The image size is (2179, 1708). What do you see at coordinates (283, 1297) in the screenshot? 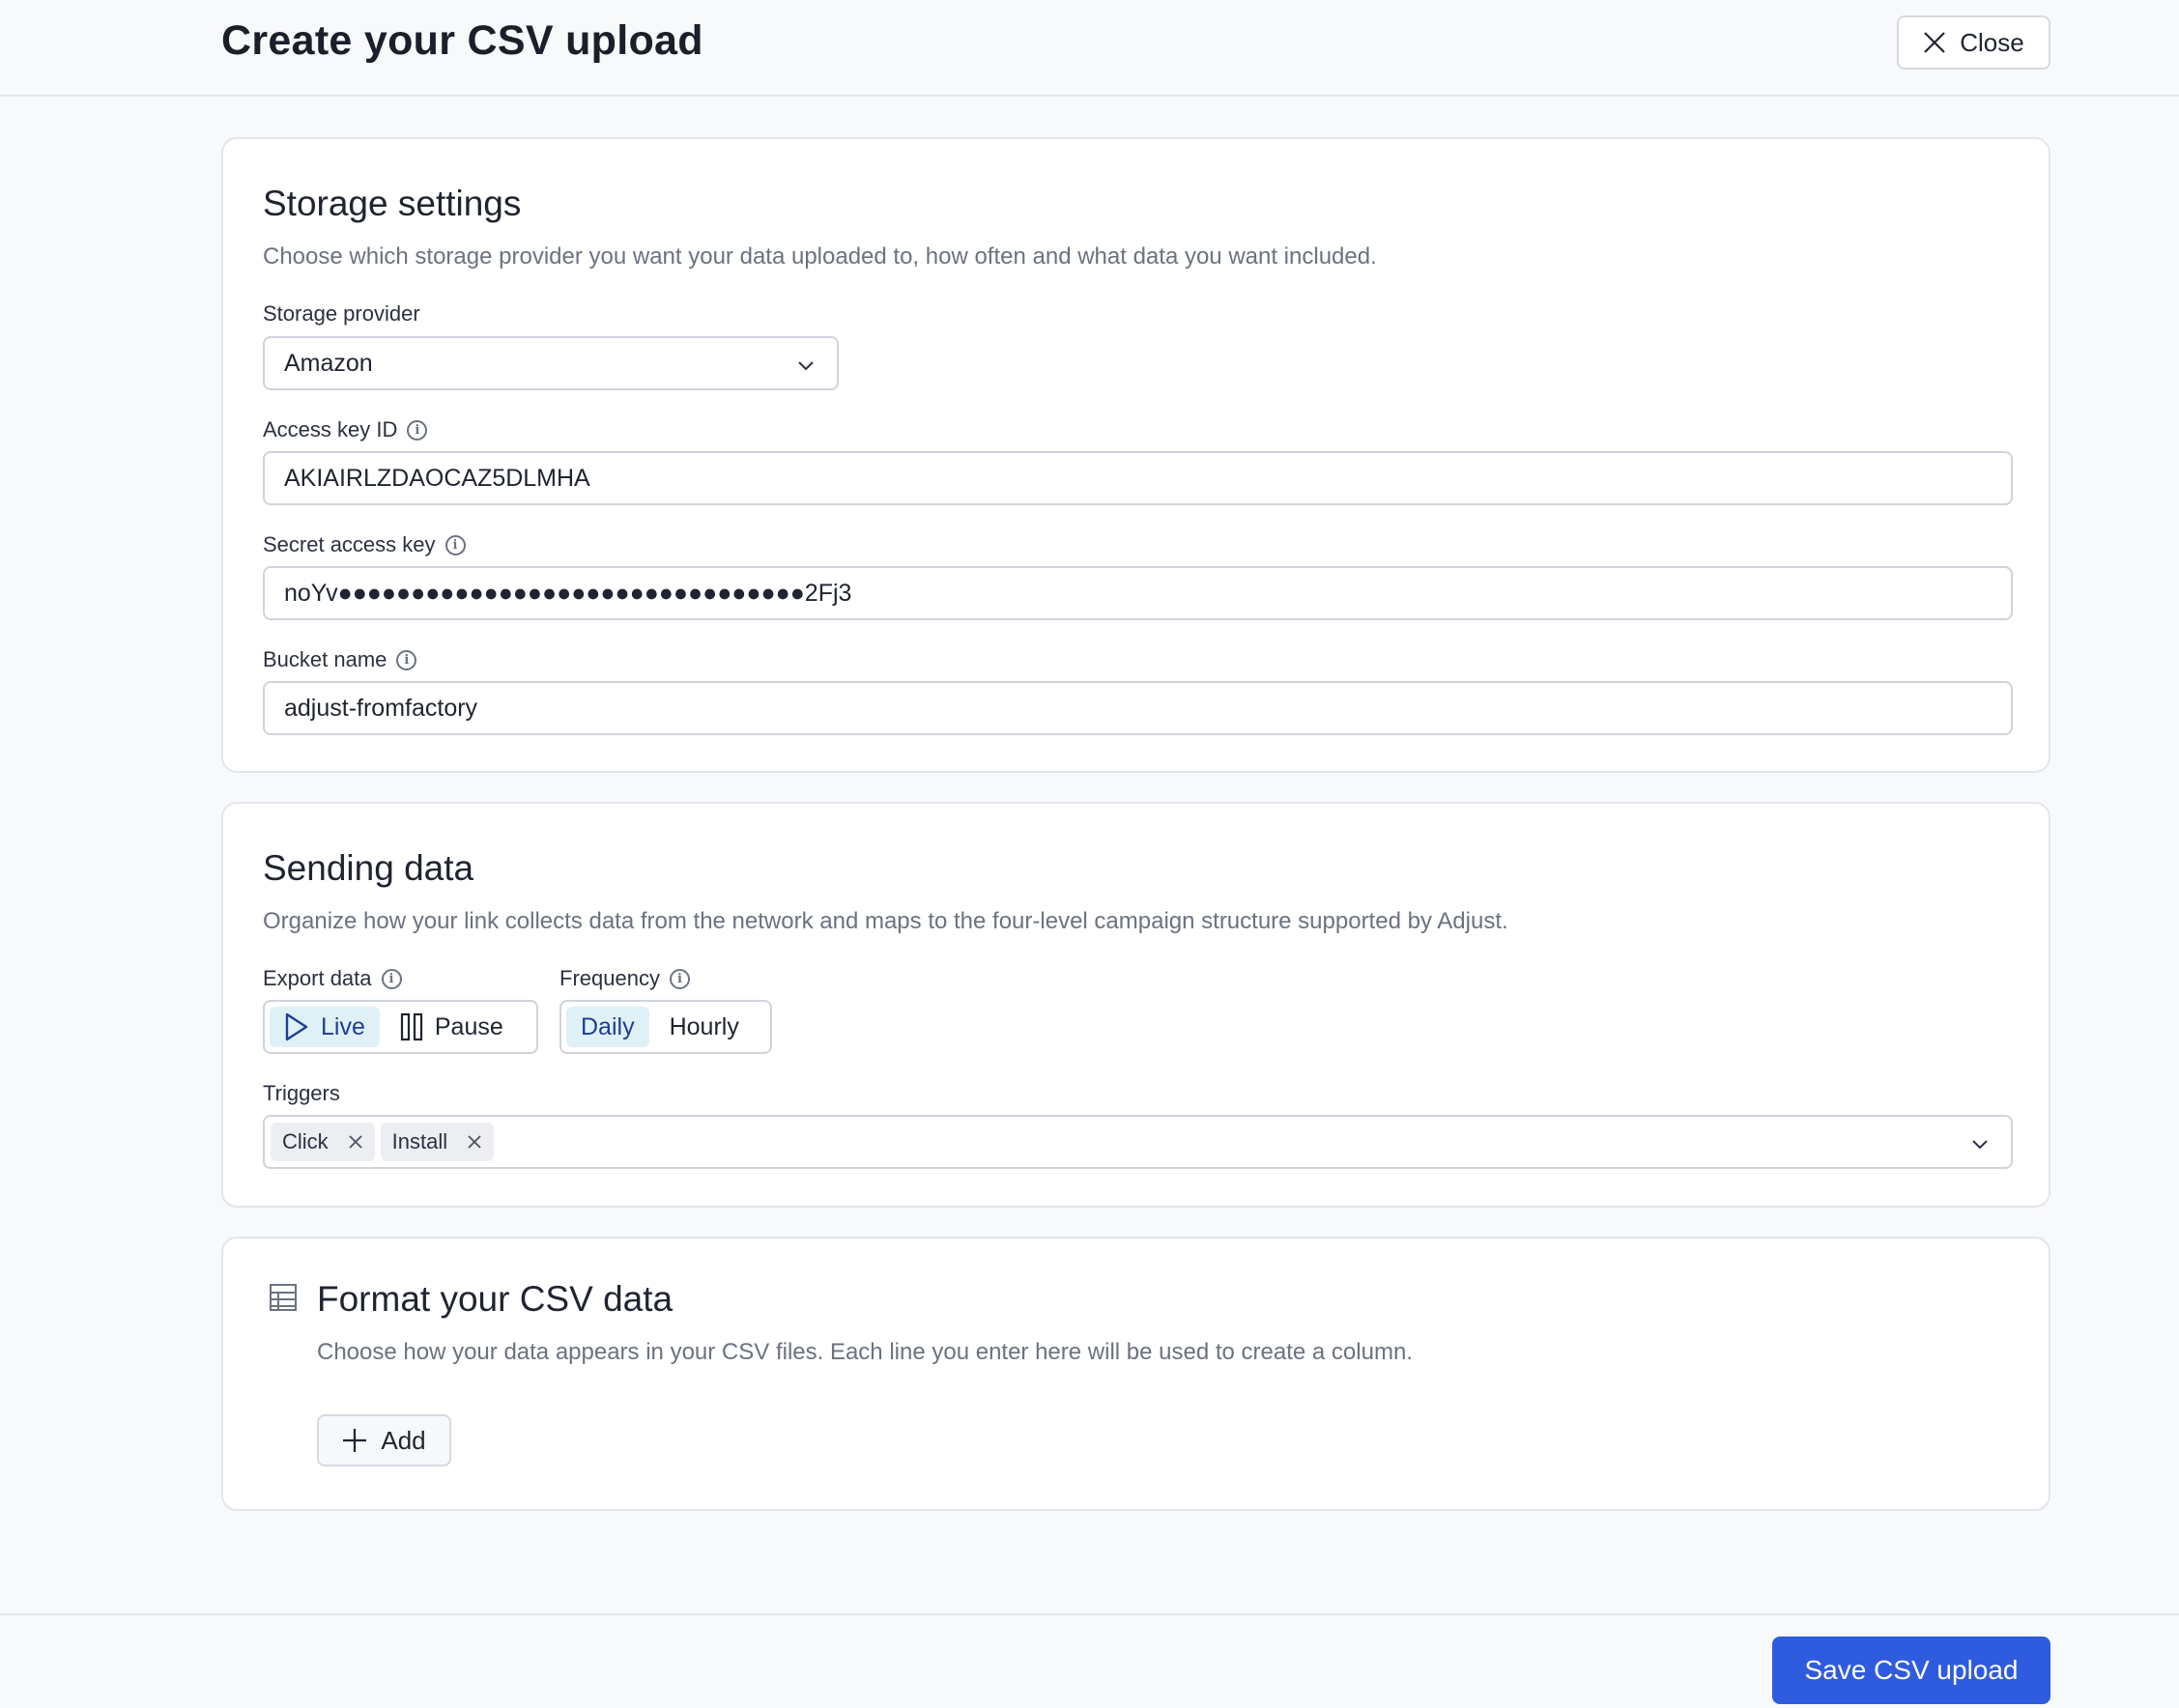
I see `table-icon` at bounding box center [283, 1297].